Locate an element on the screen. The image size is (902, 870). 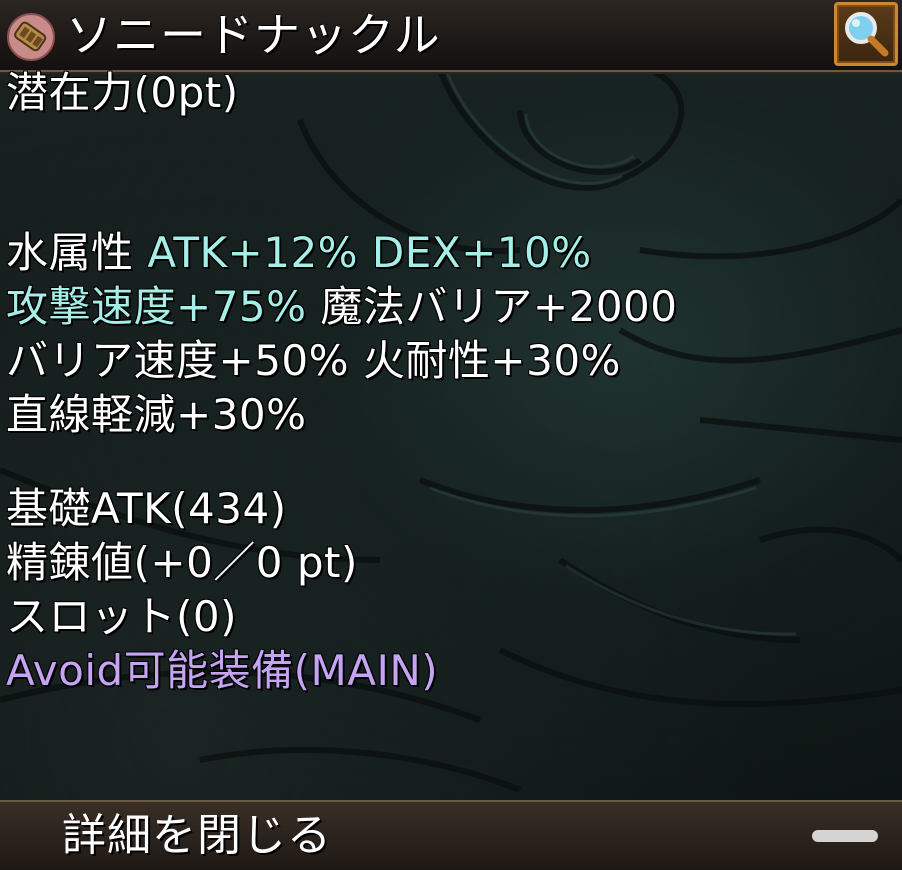
magnifier-icon is located at coordinates (867, 34).